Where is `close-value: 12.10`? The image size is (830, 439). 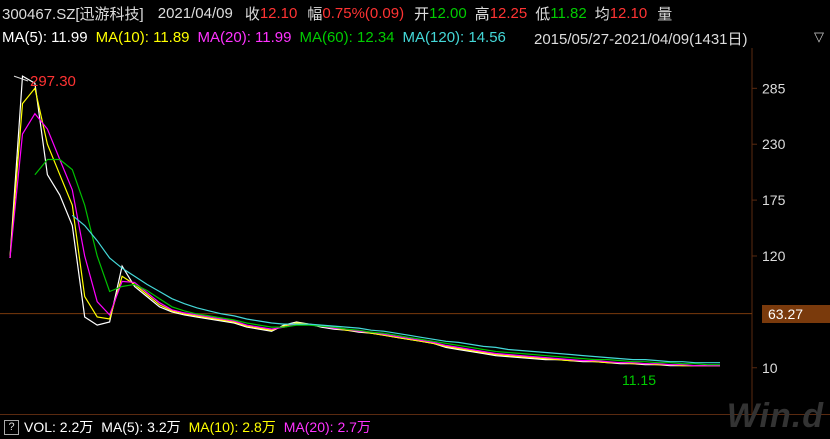
close-value: 12.10 is located at coordinates (278, 13).